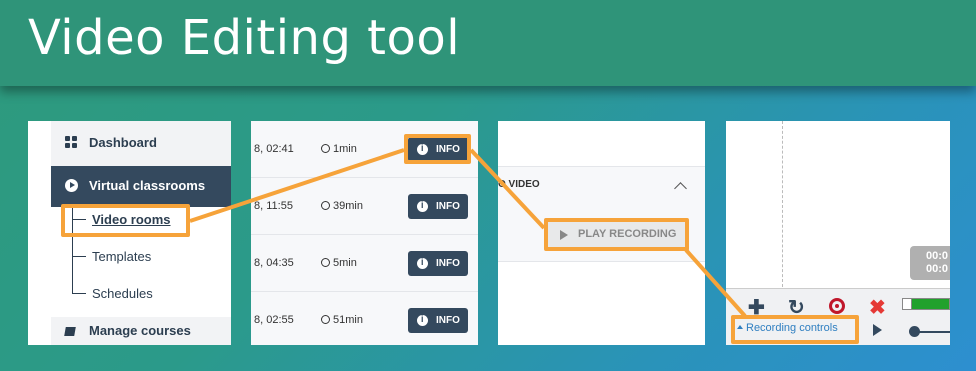 The width and height of the screenshot is (976, 371). Describe the element at coordinates (274, 263) in the screenshot. I see `row-date: 8, 04:35` at that location.